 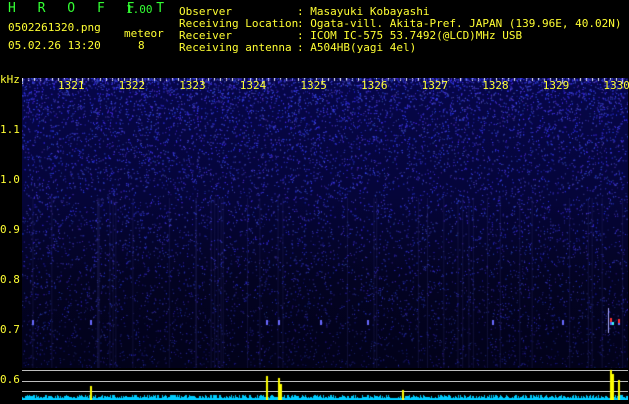 I want to click on filename-label: 0502261320.png, so click(x=54, y=27).